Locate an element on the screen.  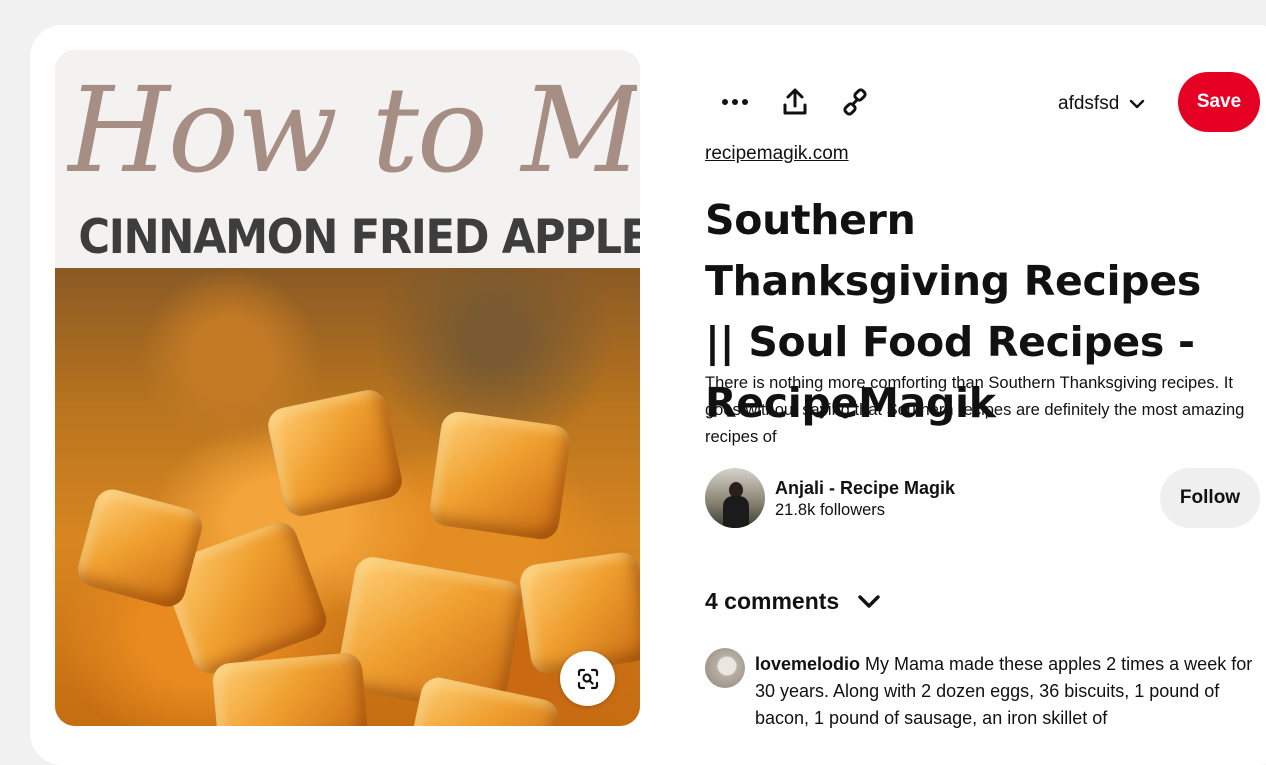
comment-avatar is located at coordinates (725, 668).